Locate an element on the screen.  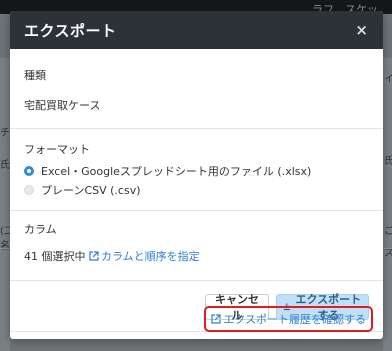
column-order-link: カラムと順序を指定 is located at coordinates (144, 256).